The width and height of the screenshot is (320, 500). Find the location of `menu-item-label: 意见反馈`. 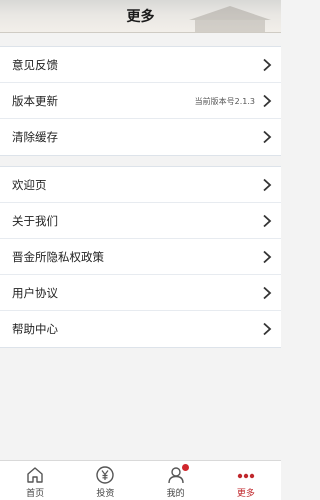

menu-item-label: 意见反馈 is located at coordinates (35, 64).